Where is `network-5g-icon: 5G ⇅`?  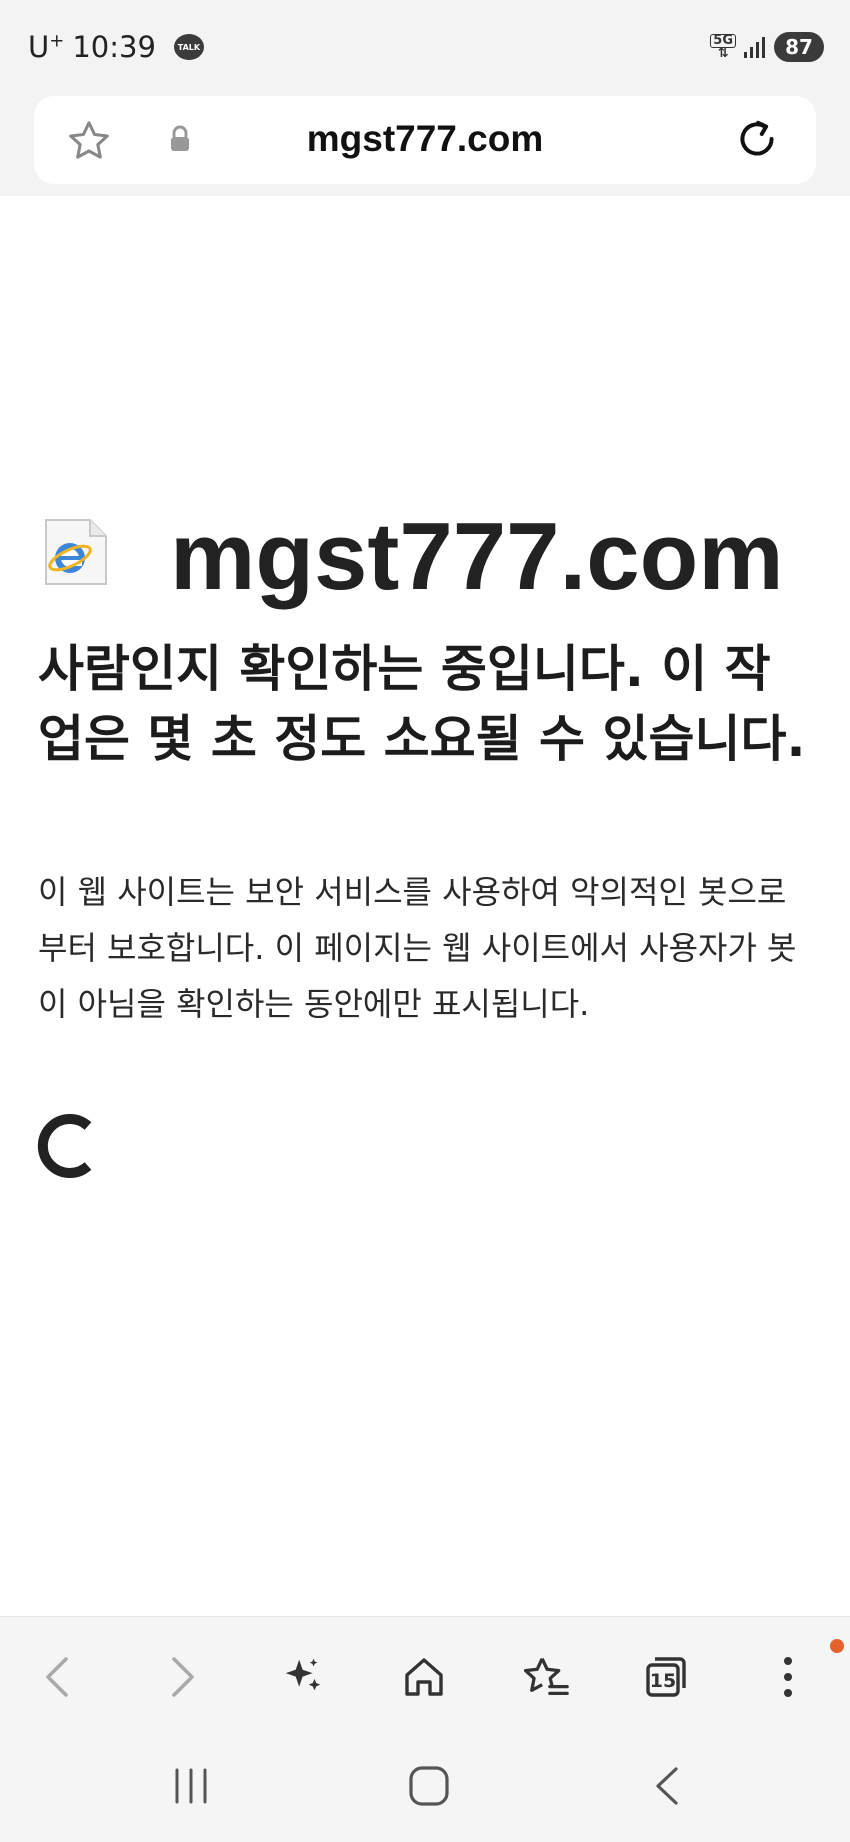 network-5g-icon: 5G ⇅ is located at coordinates (723, 47).